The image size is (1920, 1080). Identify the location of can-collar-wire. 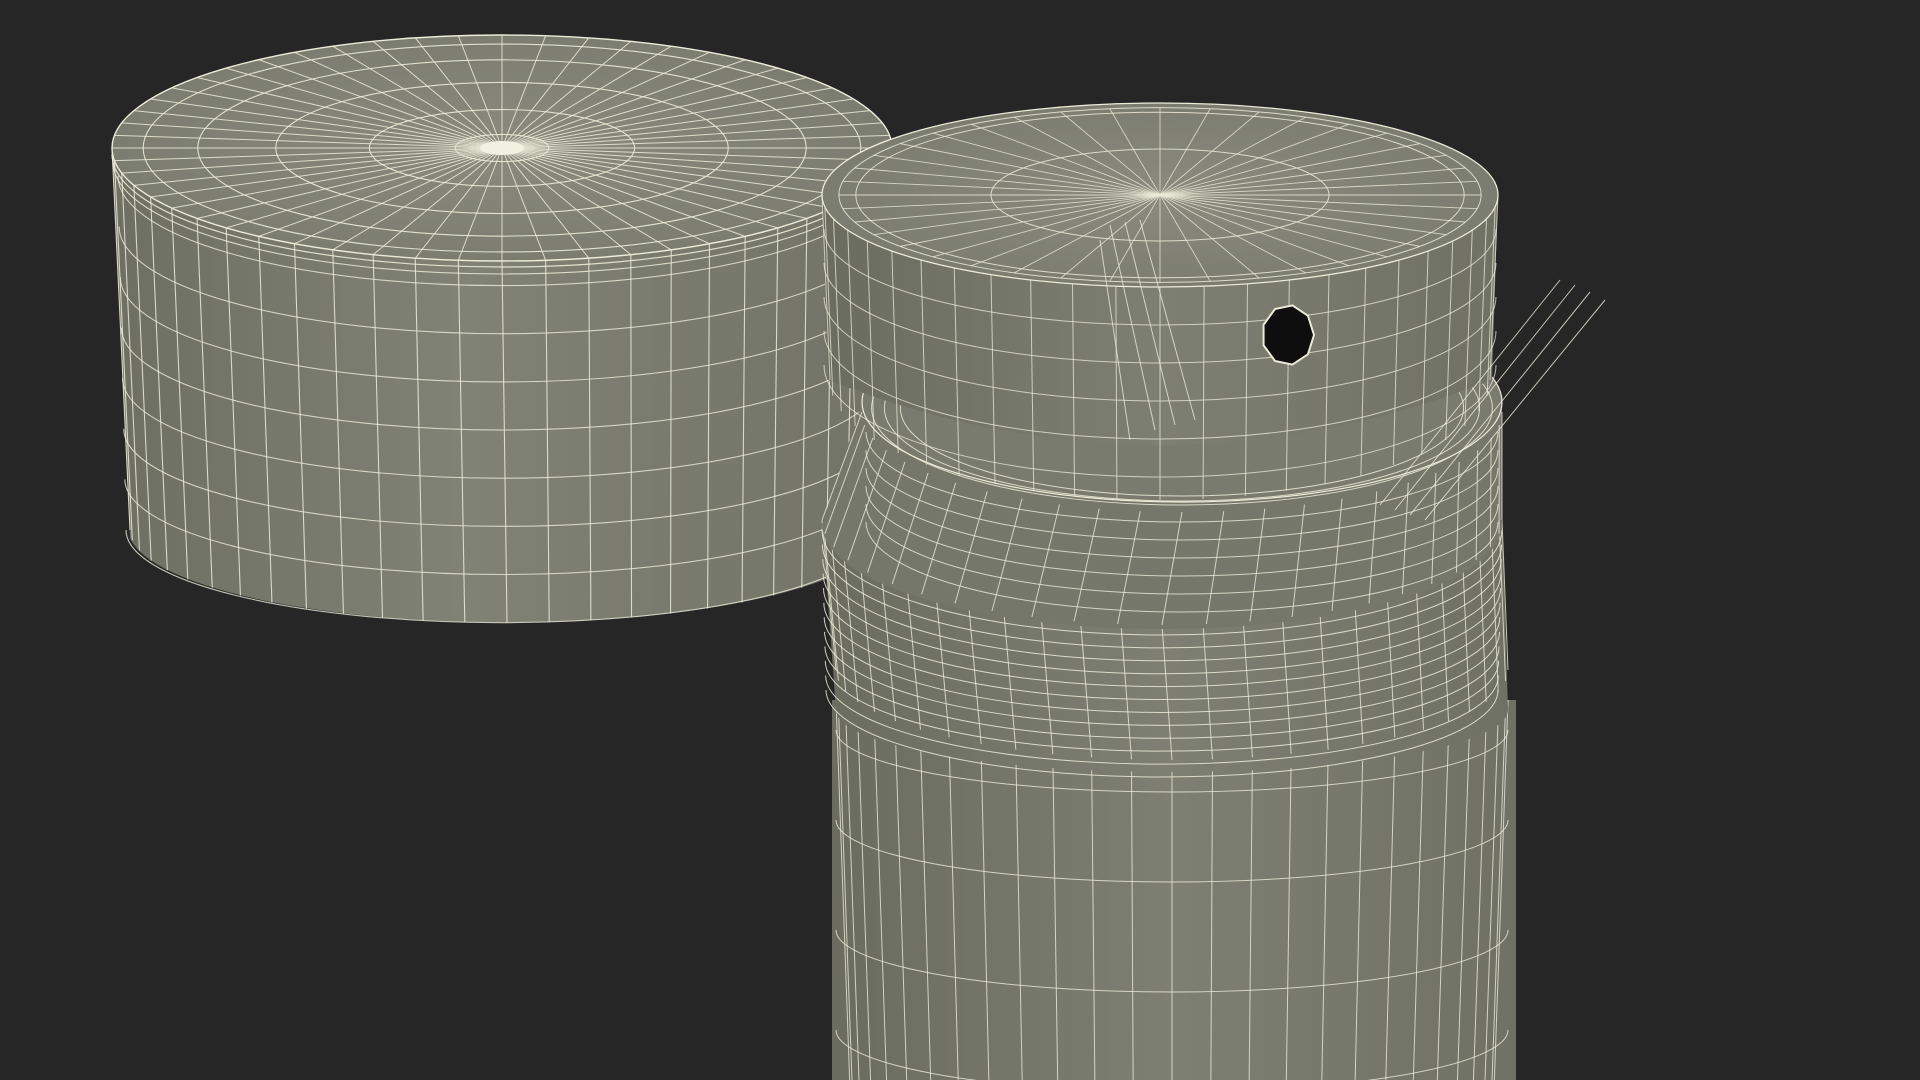
(1490, 492).